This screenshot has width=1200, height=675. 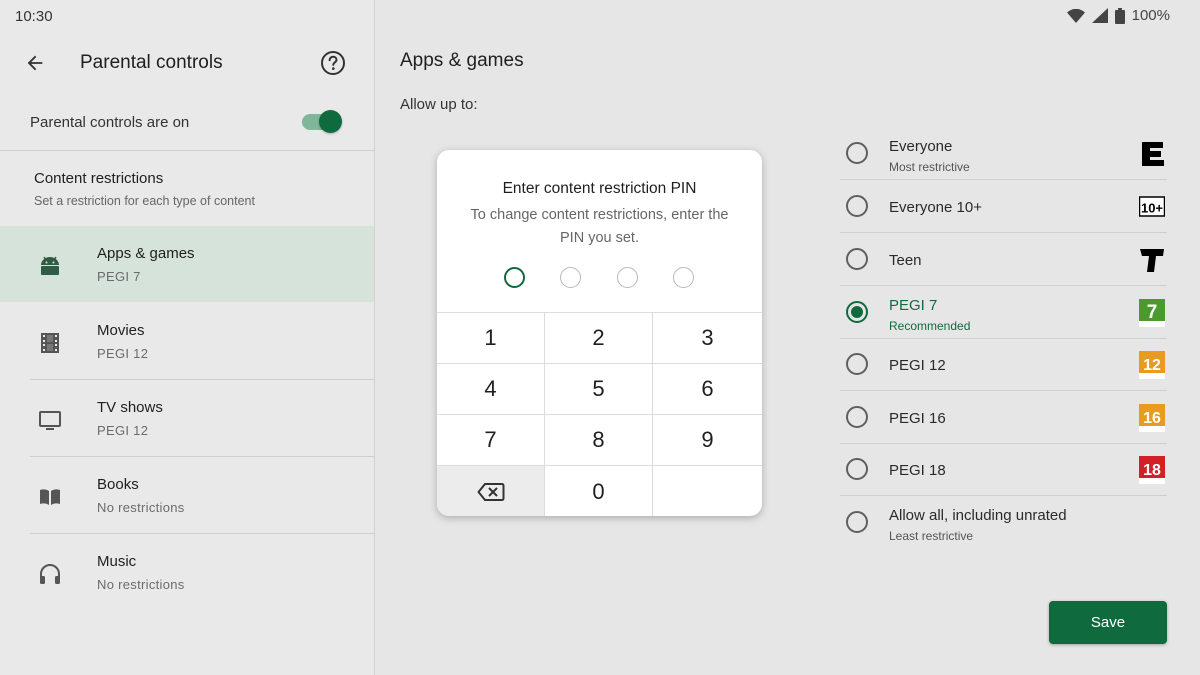 What do you see at coordinates (707, 389) in the screenshot?
I see `key-6: 6` at bounding box center [707, 389].